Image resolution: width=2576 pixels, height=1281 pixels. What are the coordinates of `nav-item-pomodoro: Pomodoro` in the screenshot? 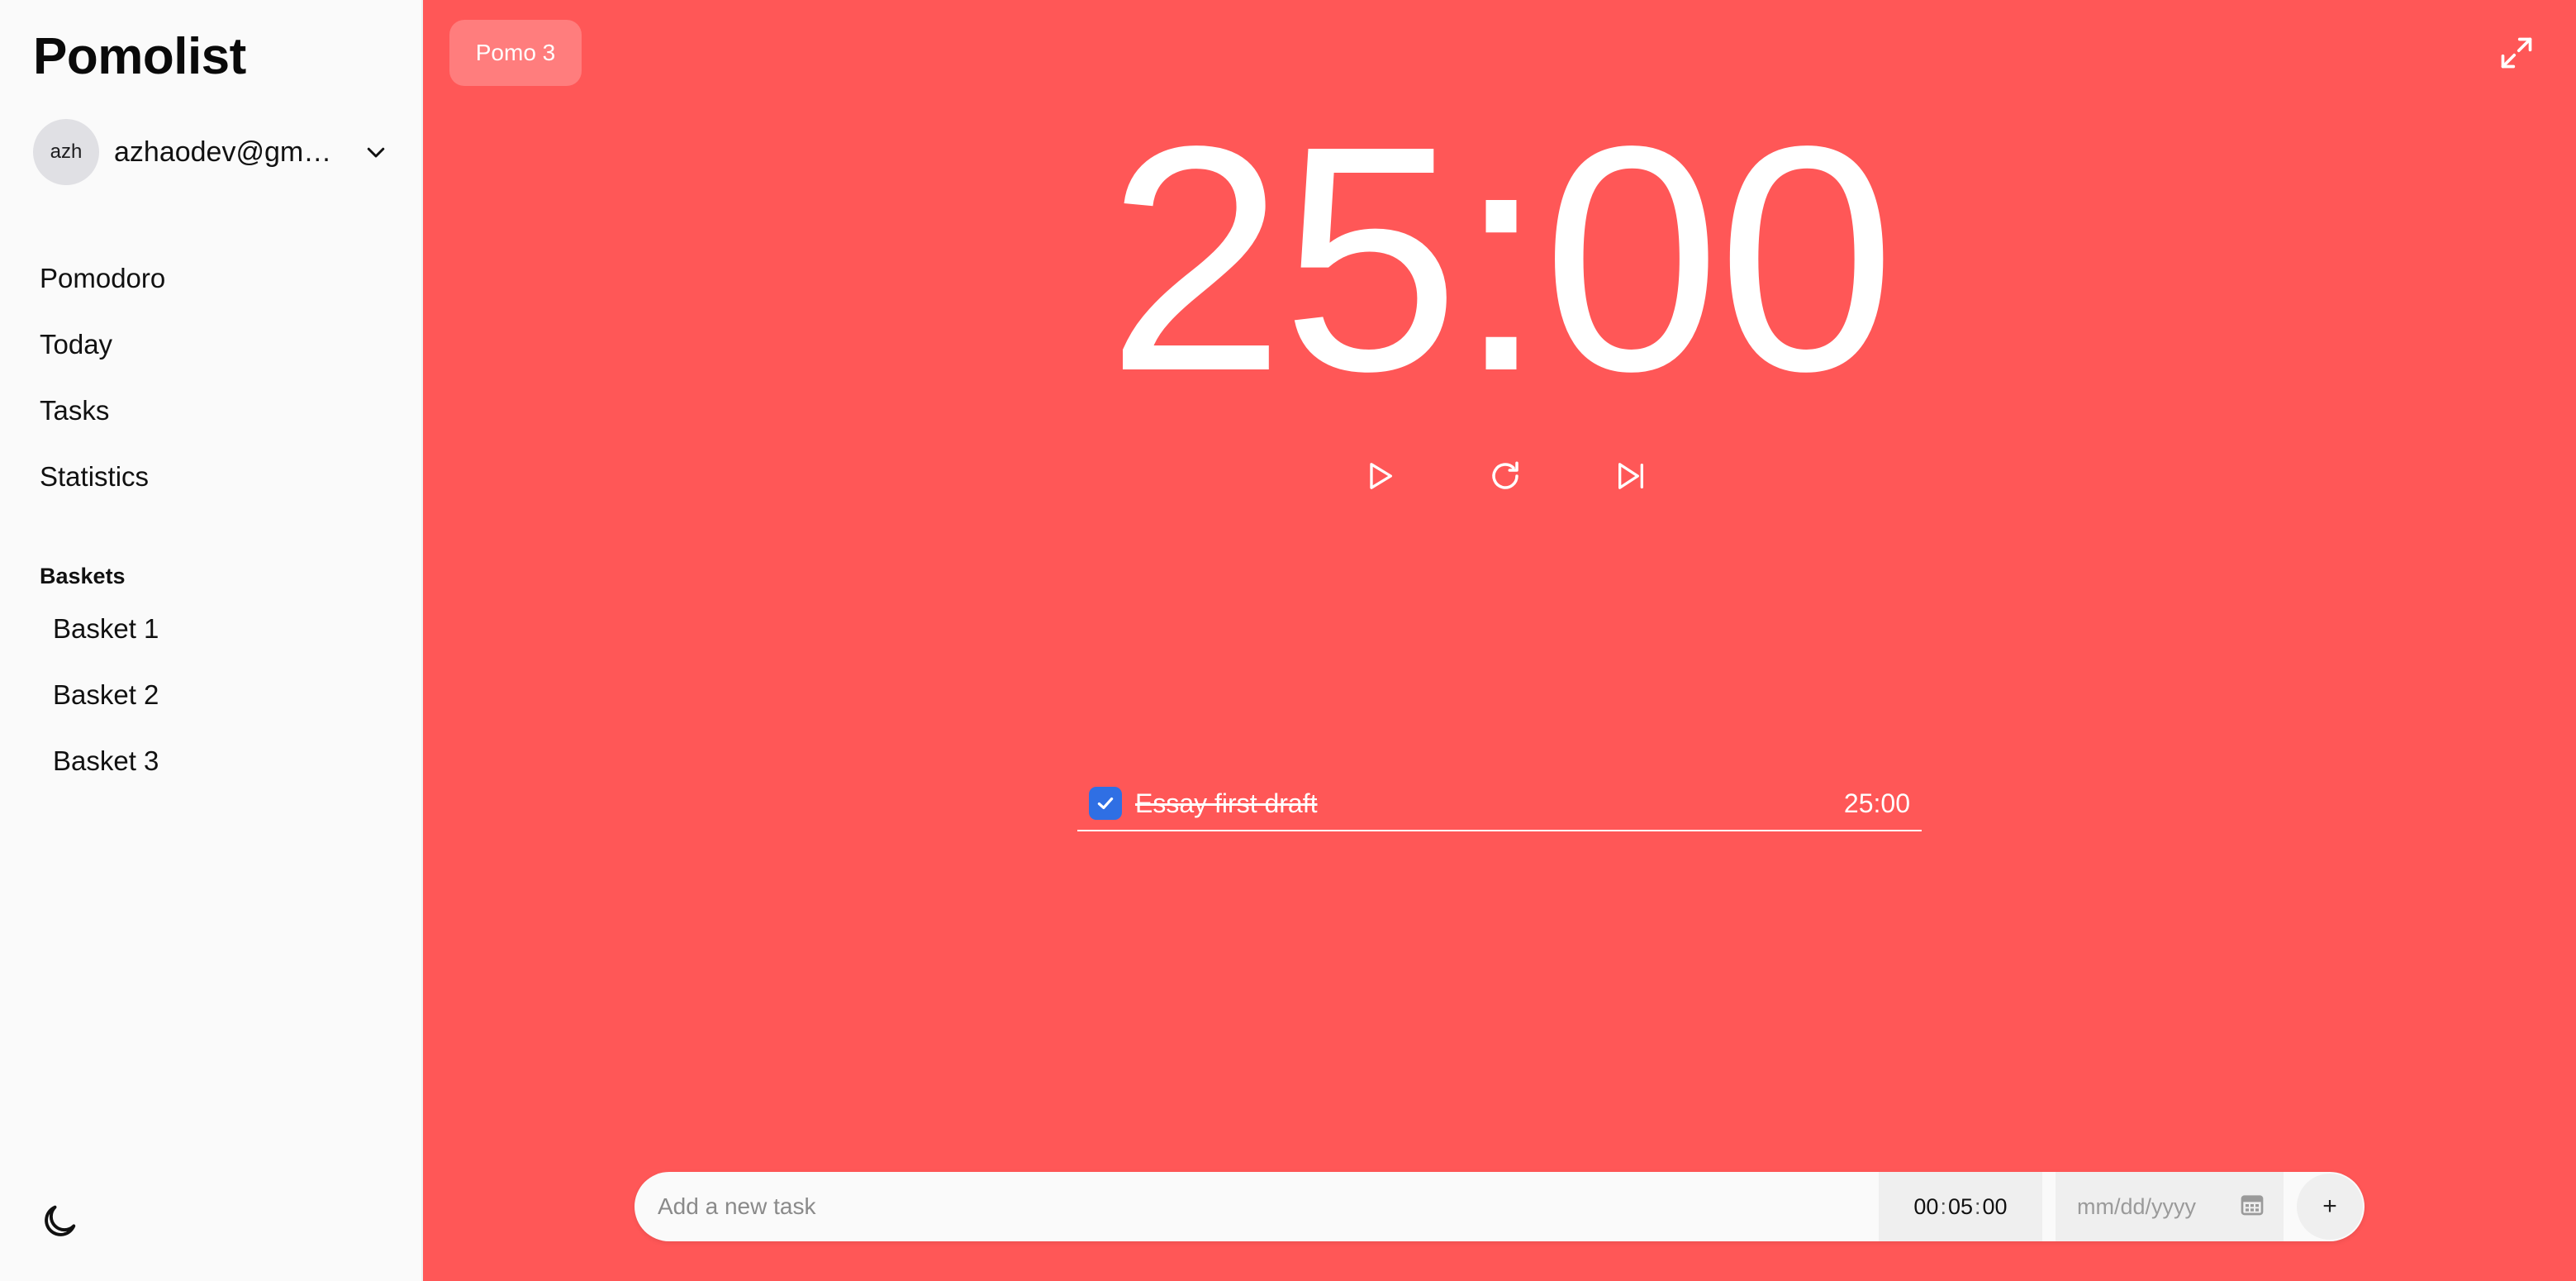 It's located at (102, 289).